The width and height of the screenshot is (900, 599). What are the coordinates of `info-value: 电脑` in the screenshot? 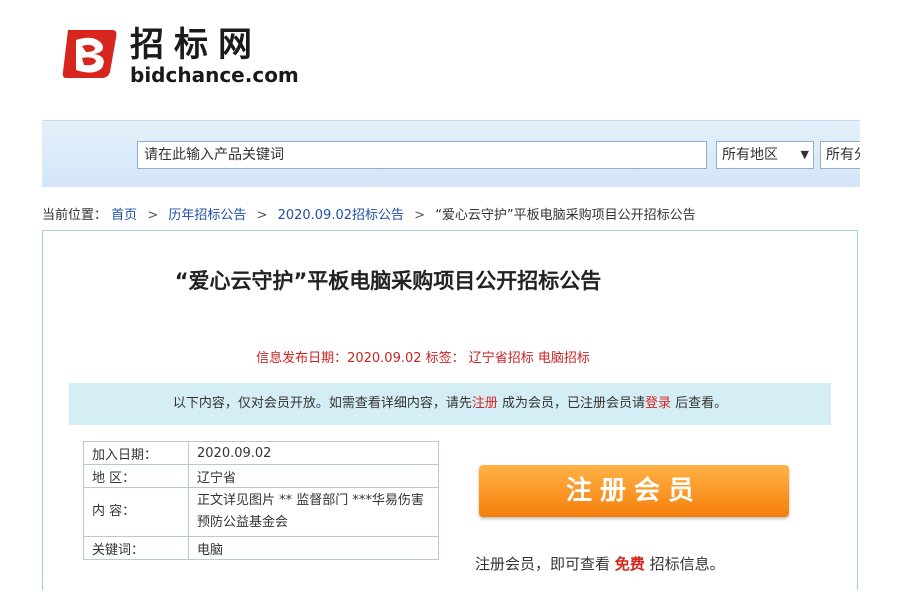 It's located at (313, 548).